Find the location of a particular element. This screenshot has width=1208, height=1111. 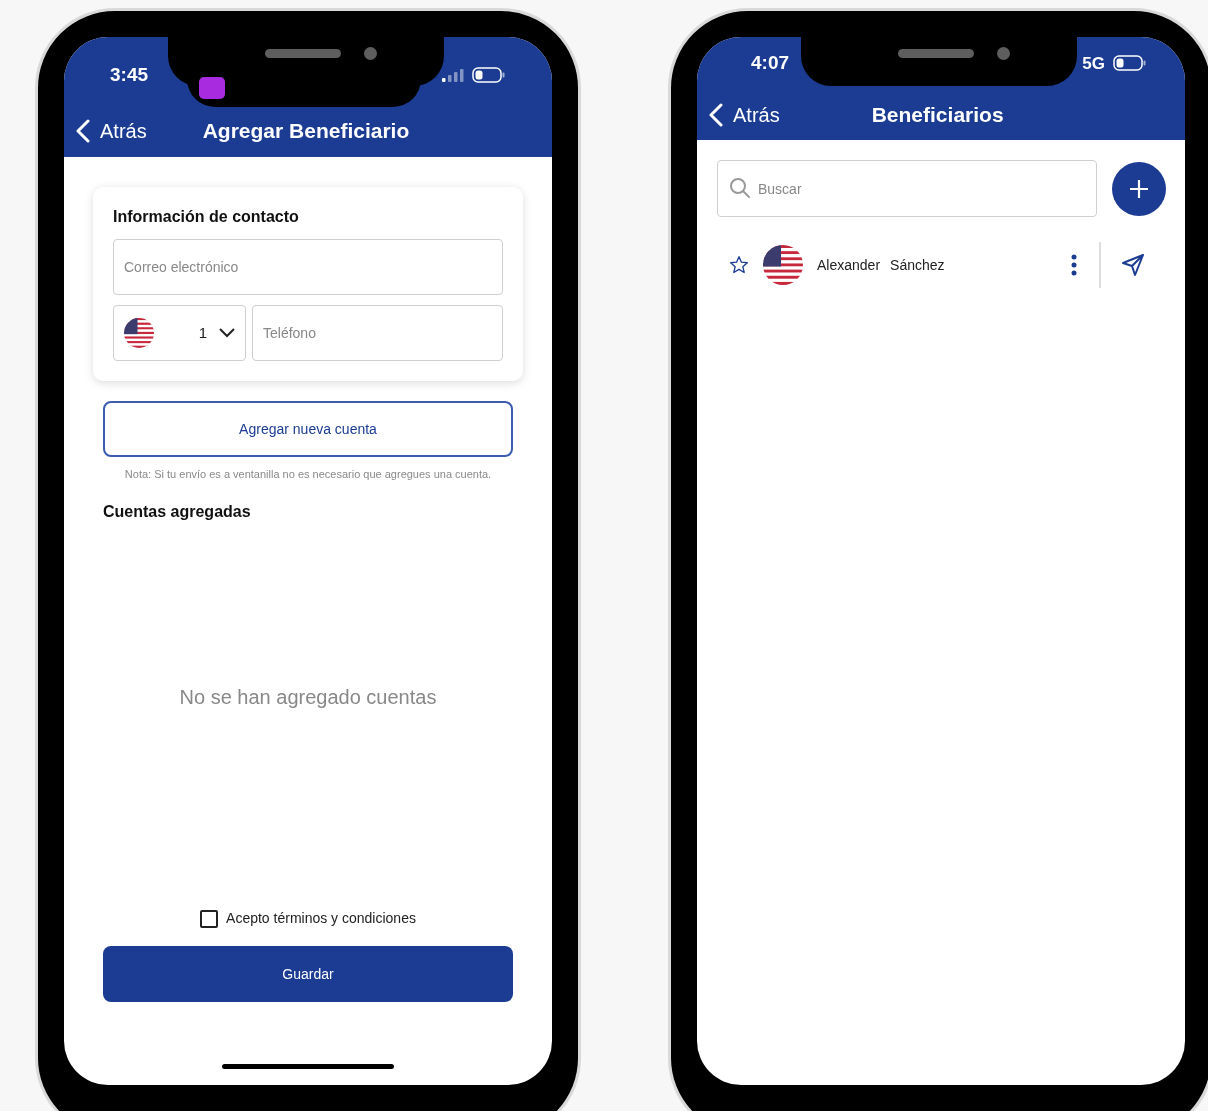

email-field: Correo electrónico is located at coordinates (308, 267).